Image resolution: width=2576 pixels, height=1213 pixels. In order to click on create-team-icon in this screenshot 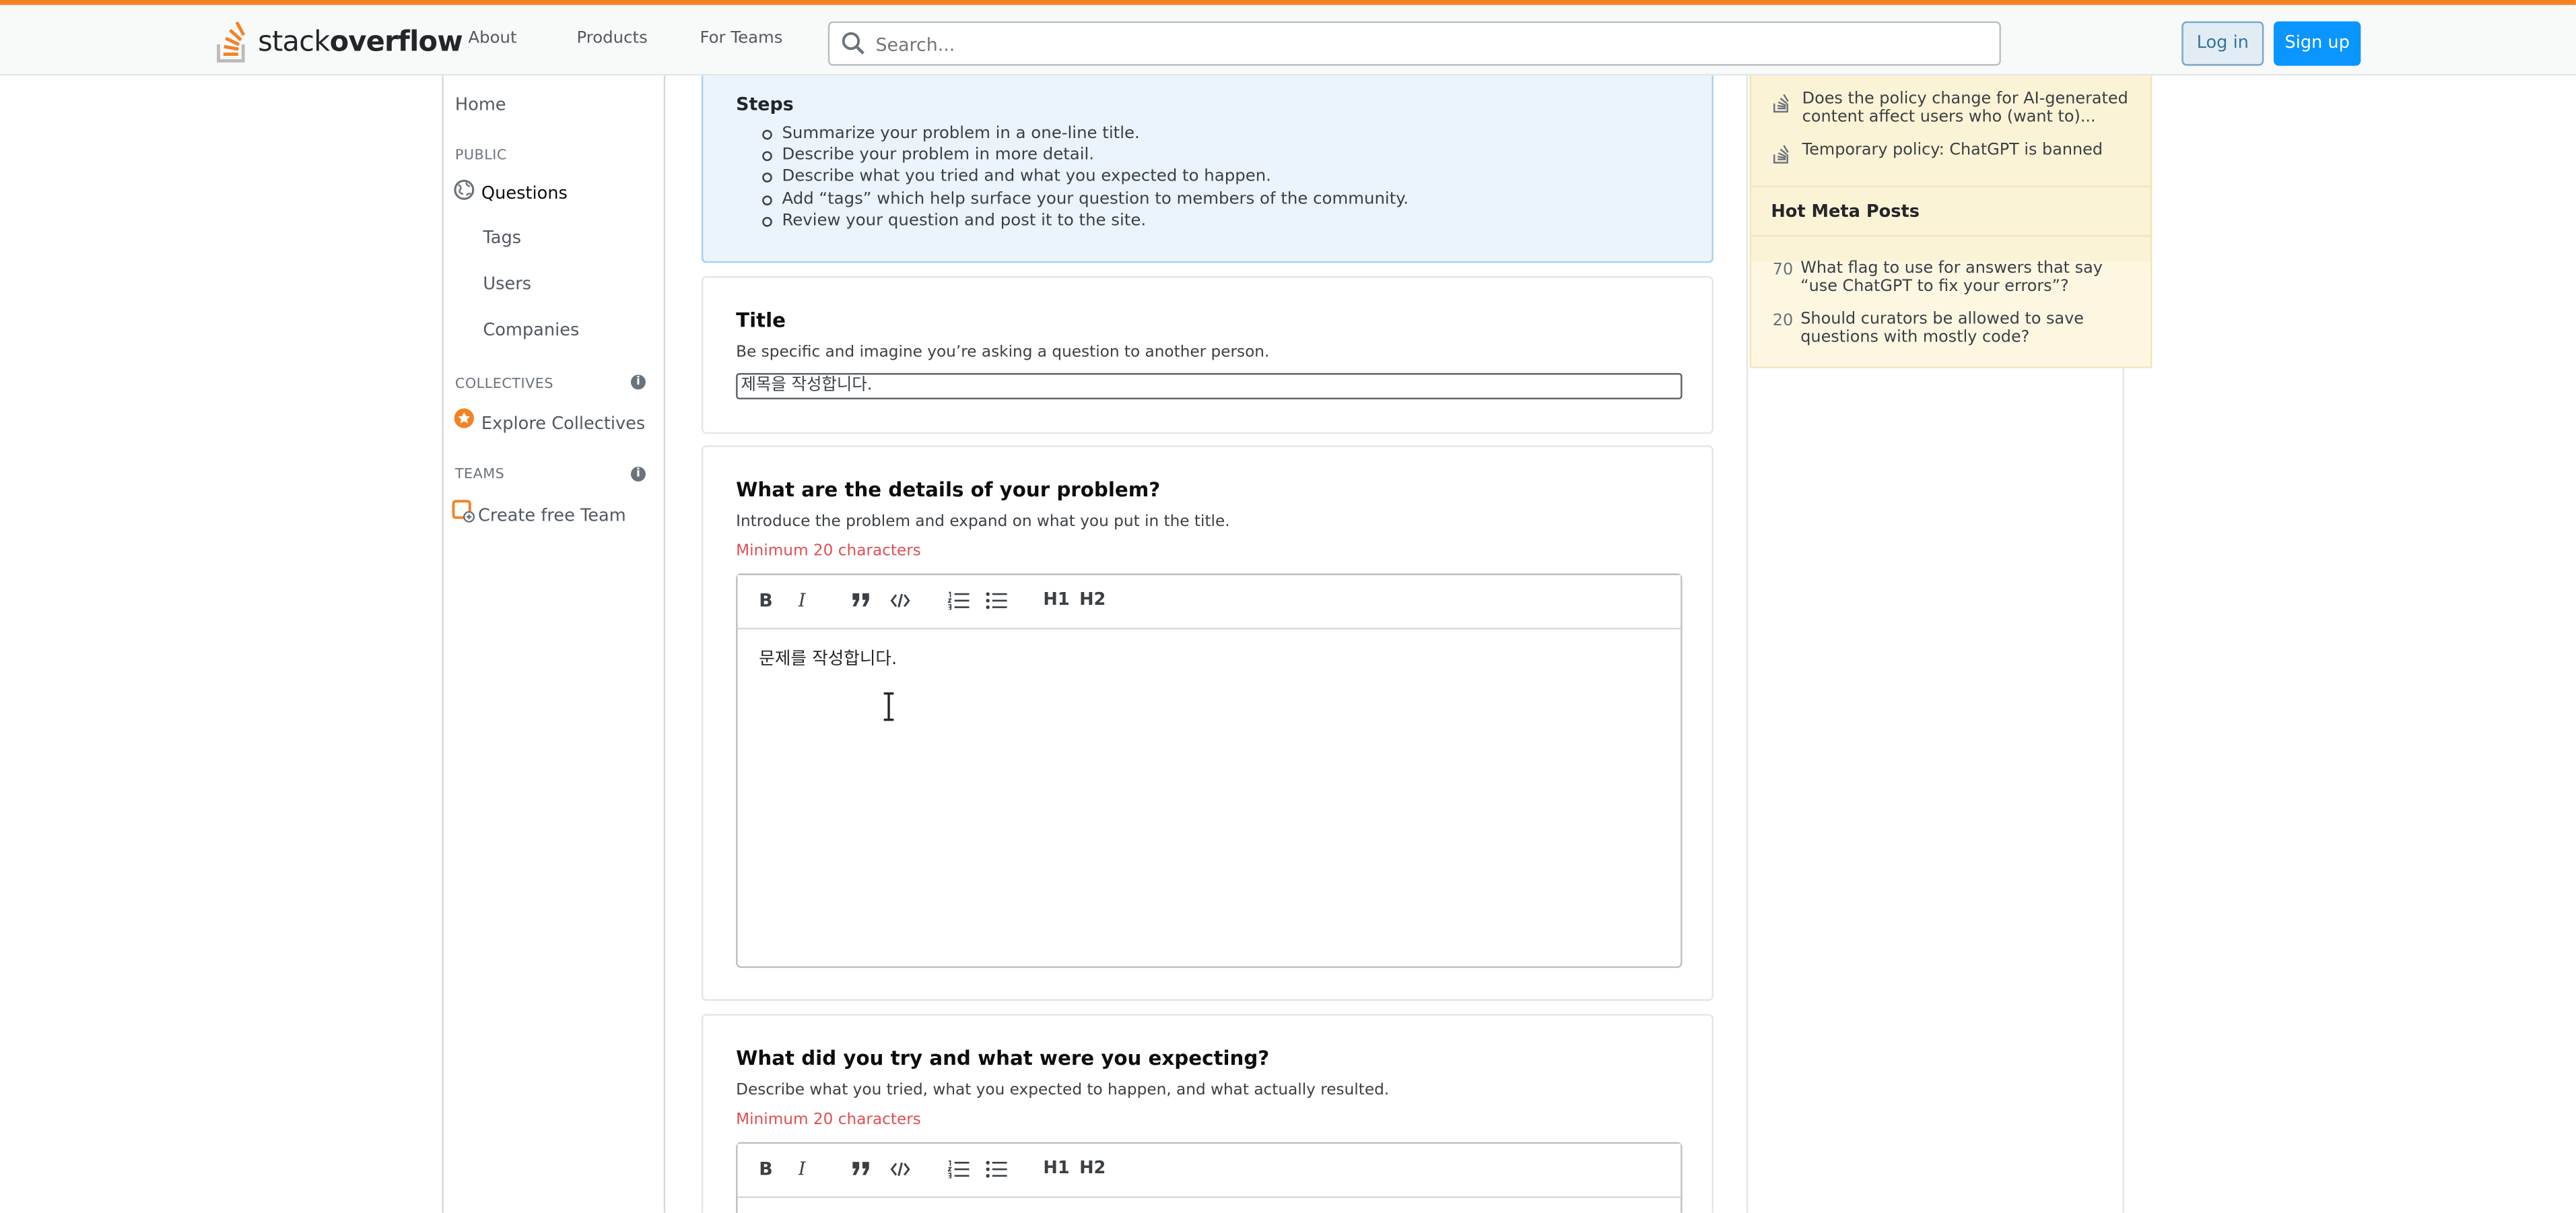, I will do `click(464, 511)`.